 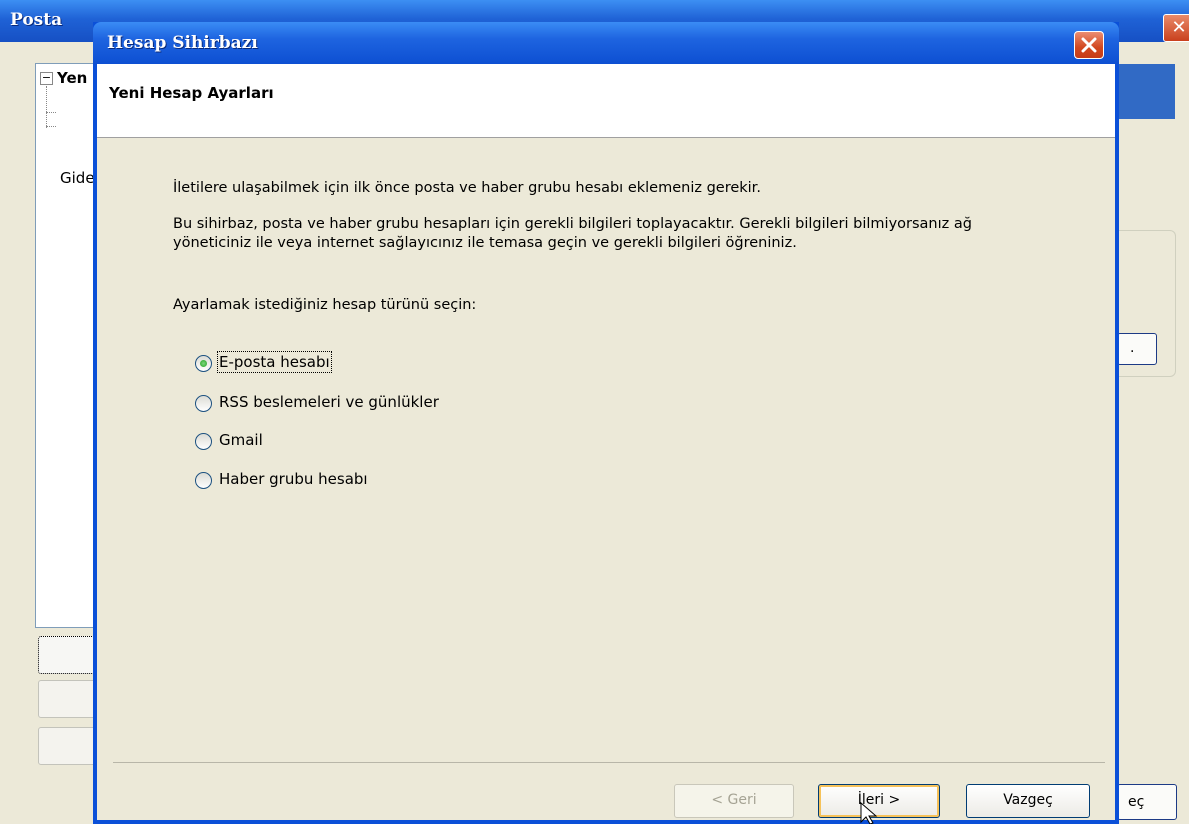 I want to click on radio-selected-dot, so click(x=203, y=363).